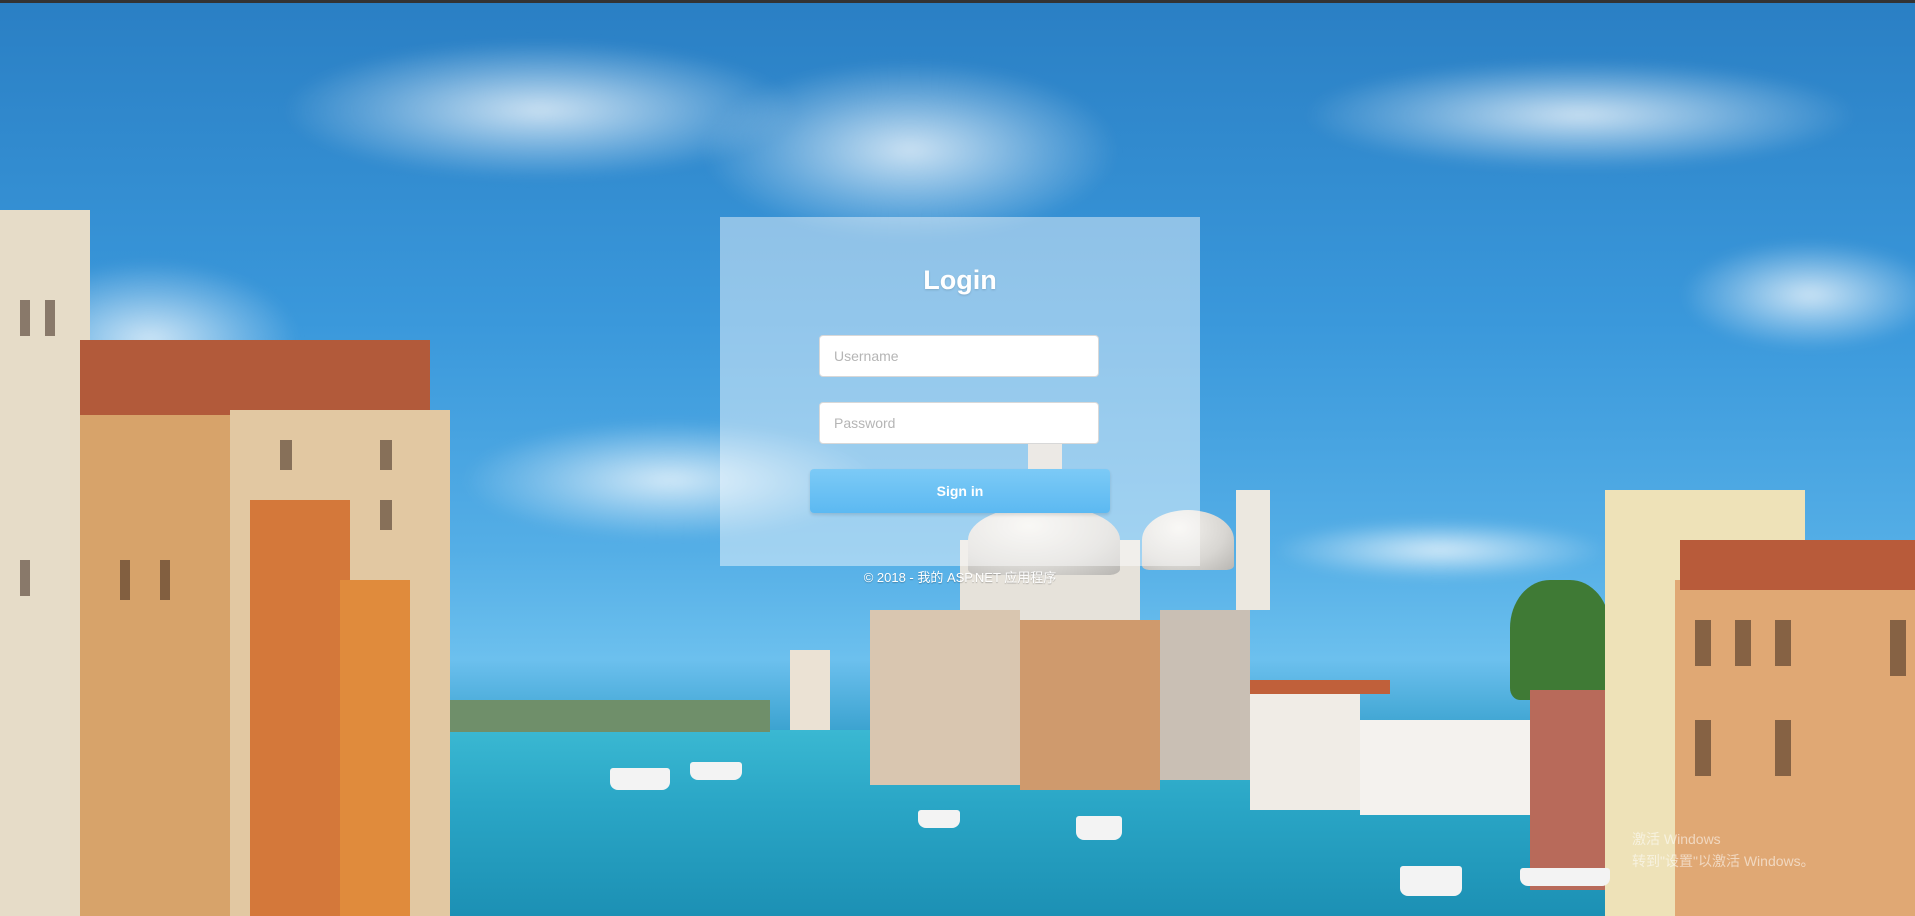 The height and width of the screenshot is (916, 1915). What do you see at coordinates (1676, 839) in the screenshot?
I see `watermark-line-1: 激活 Windows` at bounding box center [1676, 839].